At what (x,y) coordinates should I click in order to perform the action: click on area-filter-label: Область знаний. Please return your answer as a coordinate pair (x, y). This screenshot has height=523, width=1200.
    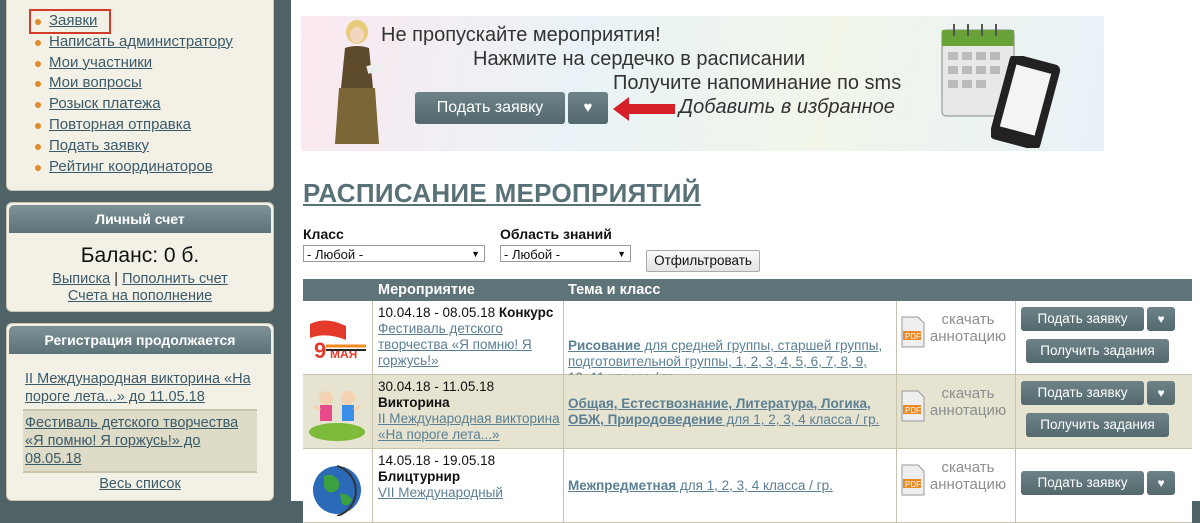
    Looking at the image, I should click on (556, 234).